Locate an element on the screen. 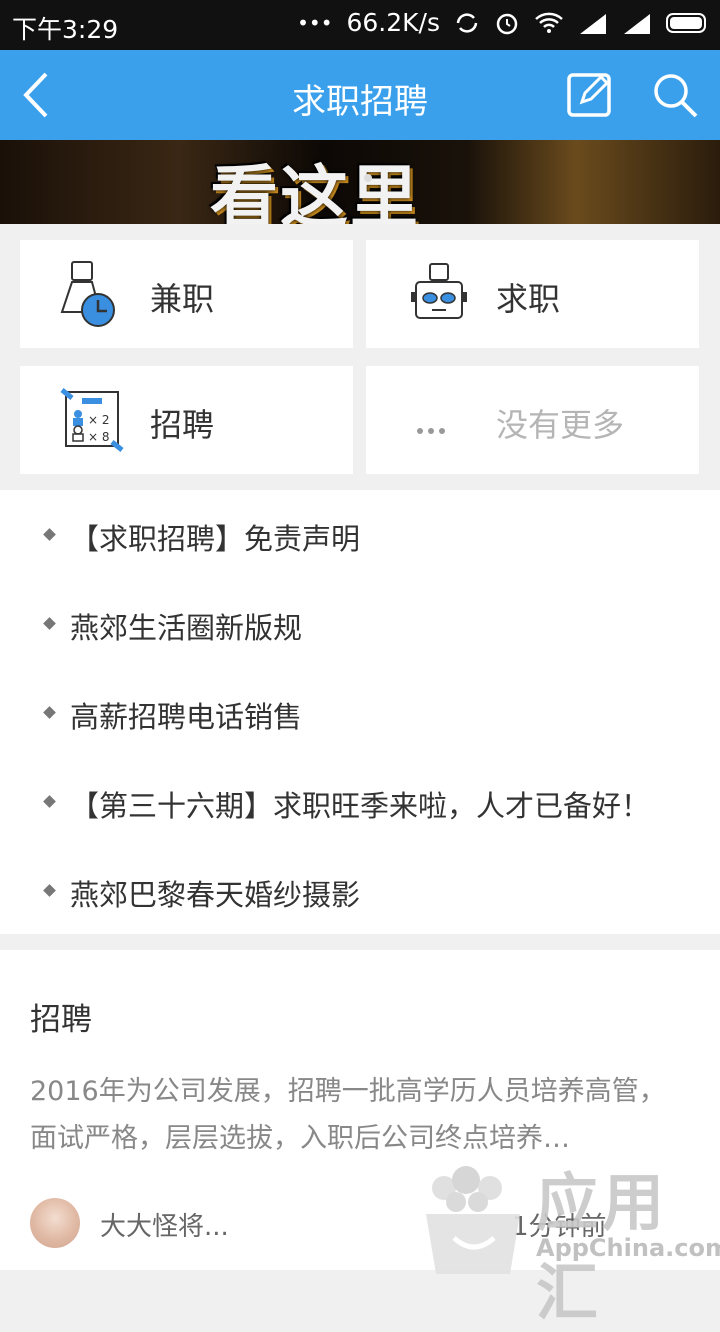 The image size is (720, 1332). category-label: 兼职 is located at coordinates (182, 299).